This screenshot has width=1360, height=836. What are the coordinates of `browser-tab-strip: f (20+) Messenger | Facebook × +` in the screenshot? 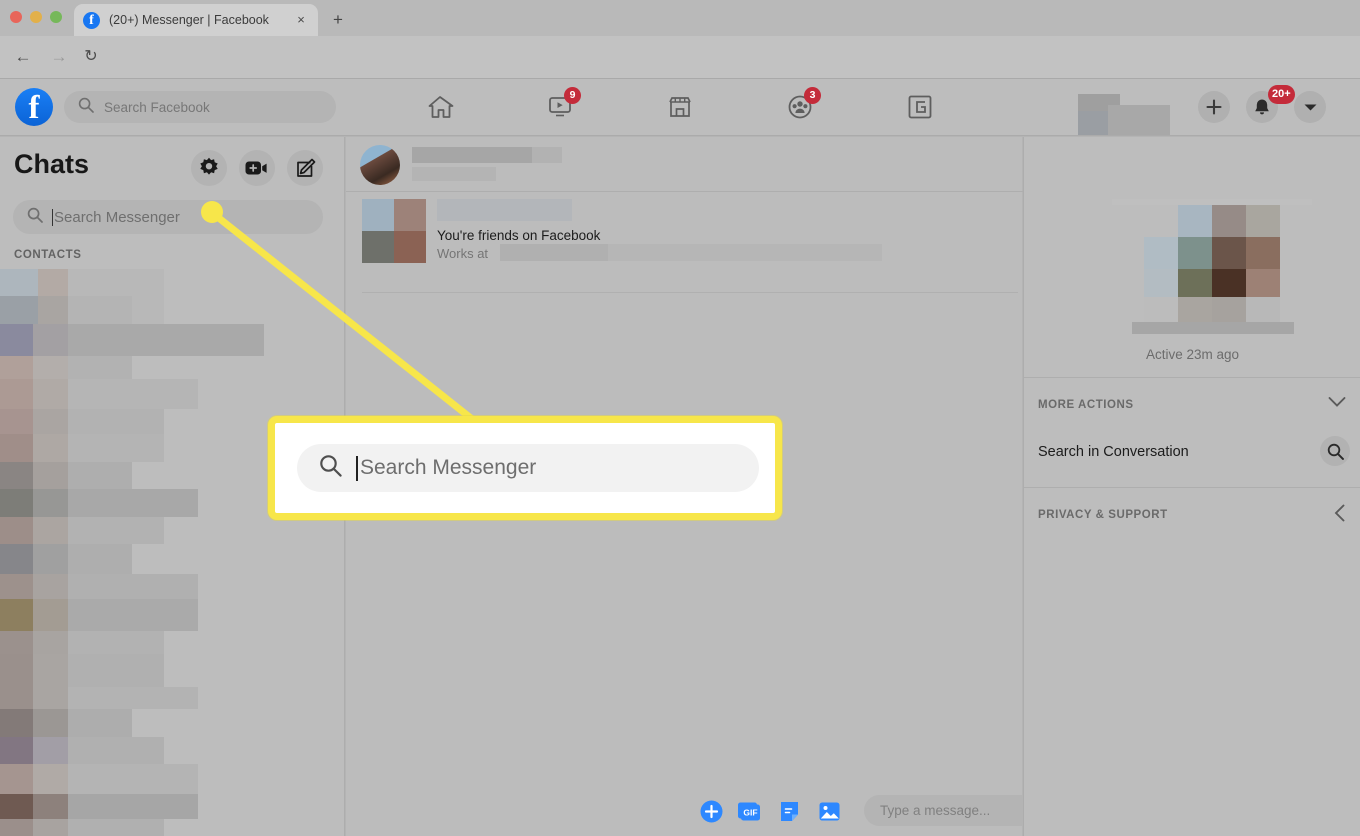 It's located at (680, 18).